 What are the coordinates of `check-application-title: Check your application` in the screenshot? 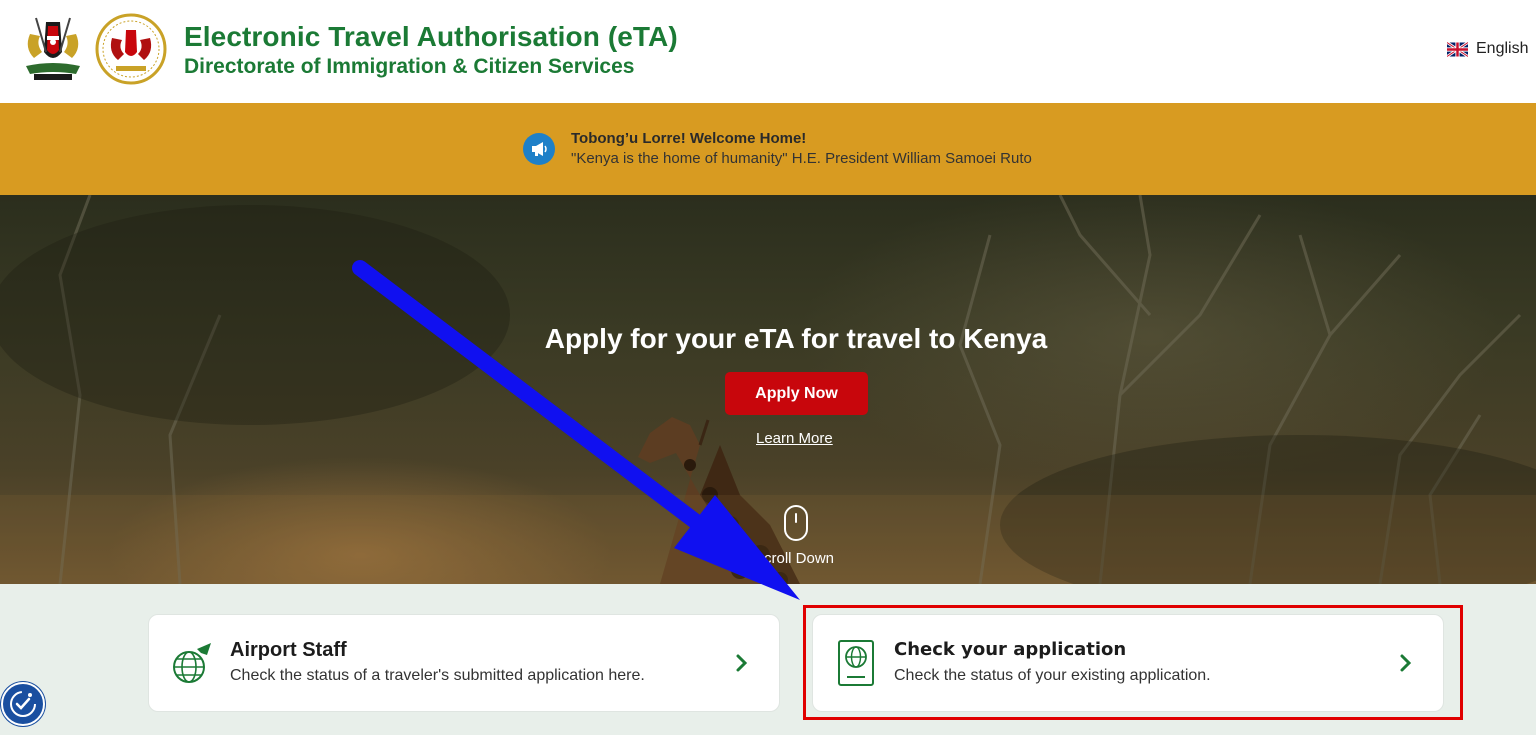 It's located at (1010, 649).